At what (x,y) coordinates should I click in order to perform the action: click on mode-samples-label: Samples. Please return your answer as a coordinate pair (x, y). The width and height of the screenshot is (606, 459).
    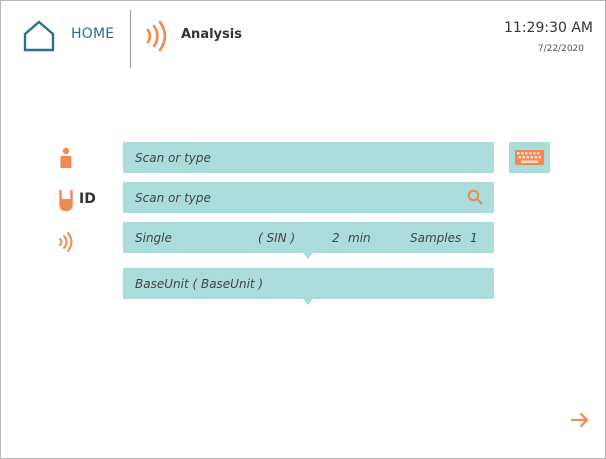
    Looking at the image, I should click on (436, 237).